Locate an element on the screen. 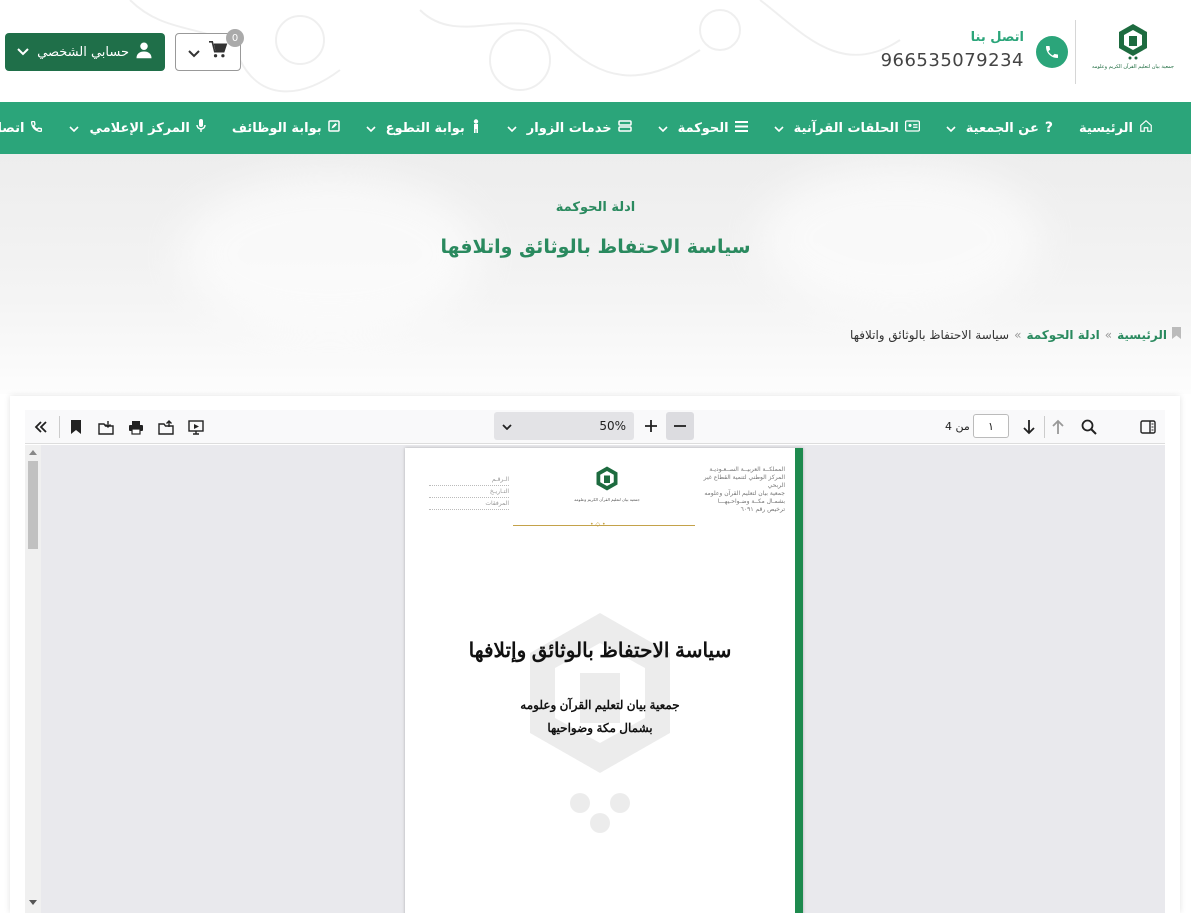  microphone-icon is located at coordinates (201, 128).